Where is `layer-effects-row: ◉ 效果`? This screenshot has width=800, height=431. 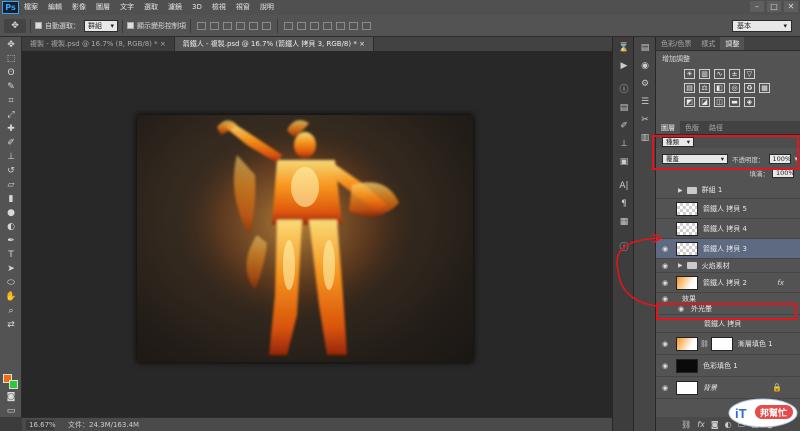
layer-effects-row: ◉ 效果 is located at coordinates (728, 298).